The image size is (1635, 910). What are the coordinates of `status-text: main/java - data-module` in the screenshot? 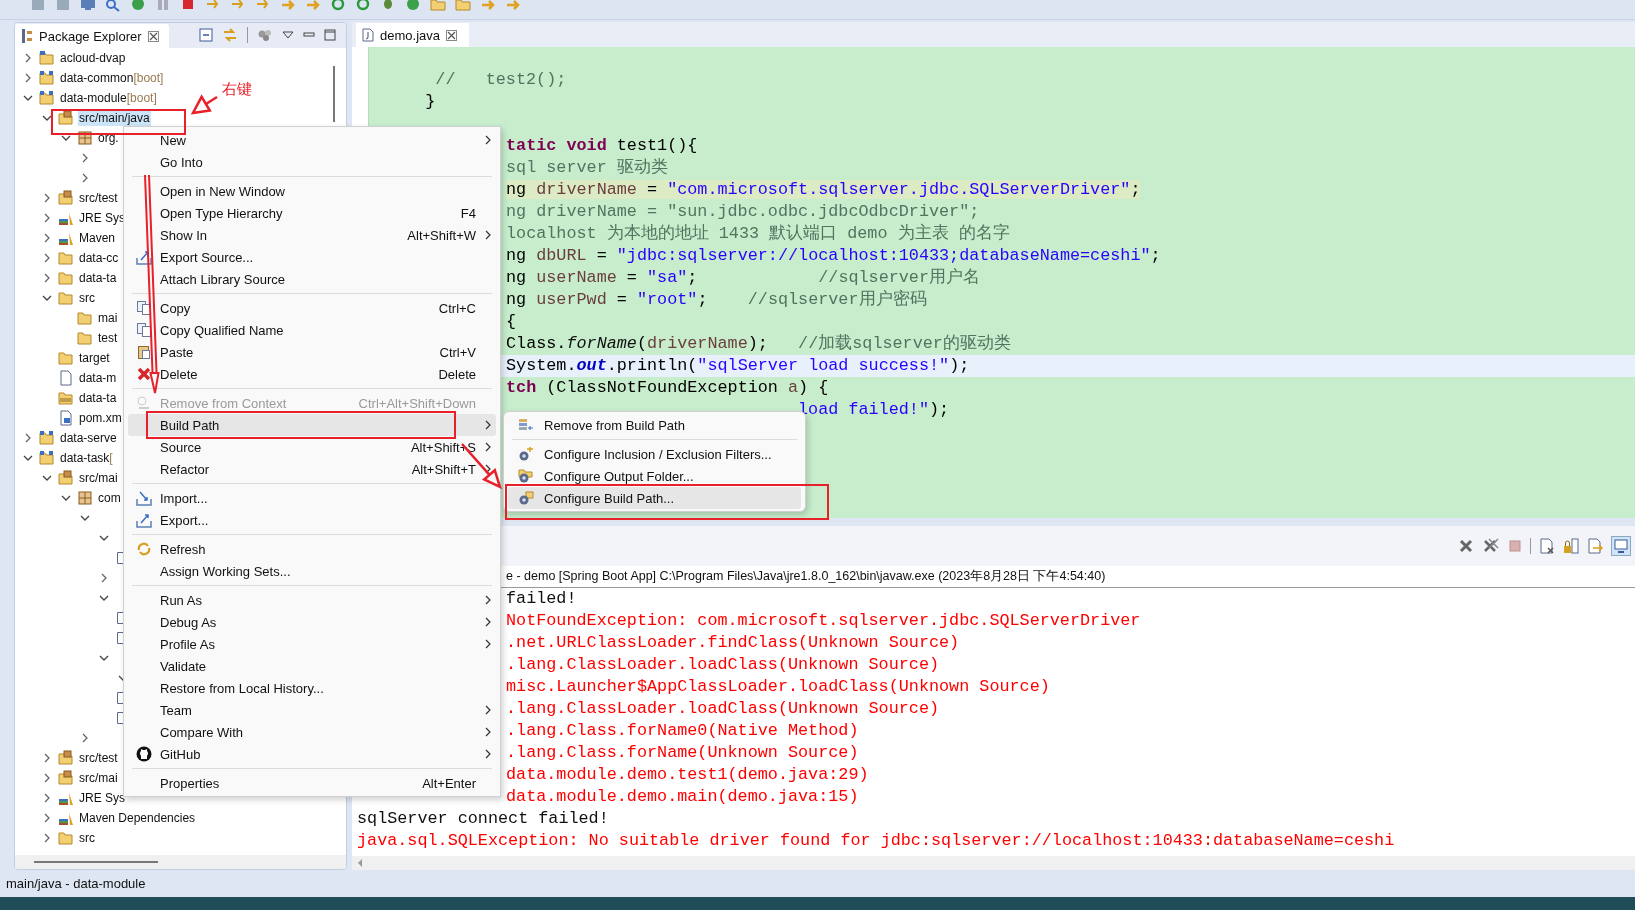 It's located at (76, 883).